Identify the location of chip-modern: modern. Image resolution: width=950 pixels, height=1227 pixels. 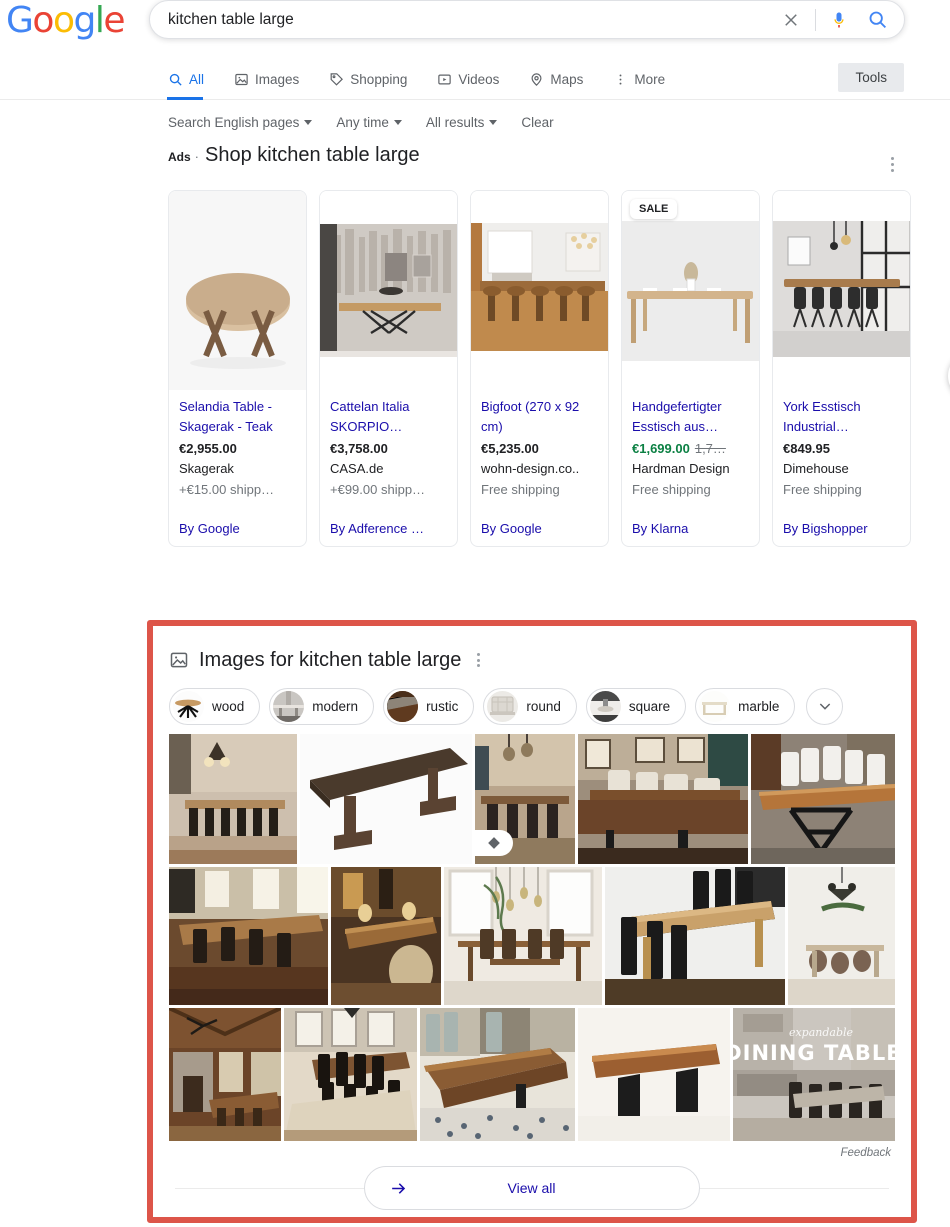
(322, 706).